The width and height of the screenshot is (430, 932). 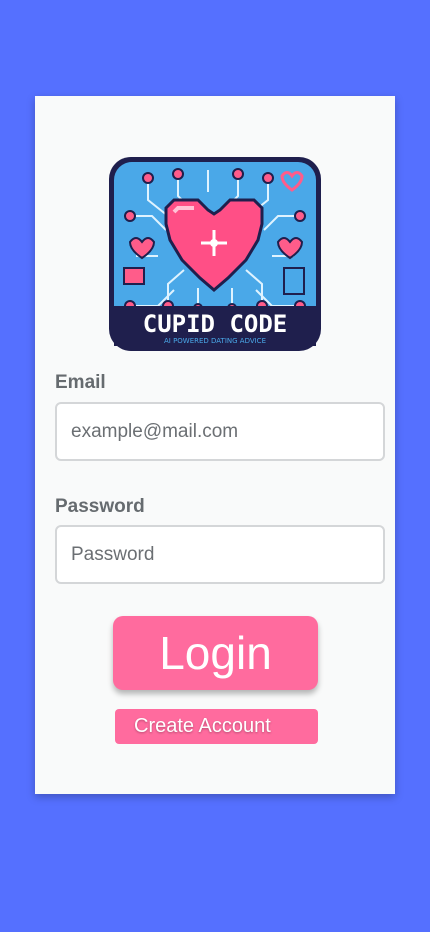 I want to click on login-button: Login, so click(x=215, y=653).